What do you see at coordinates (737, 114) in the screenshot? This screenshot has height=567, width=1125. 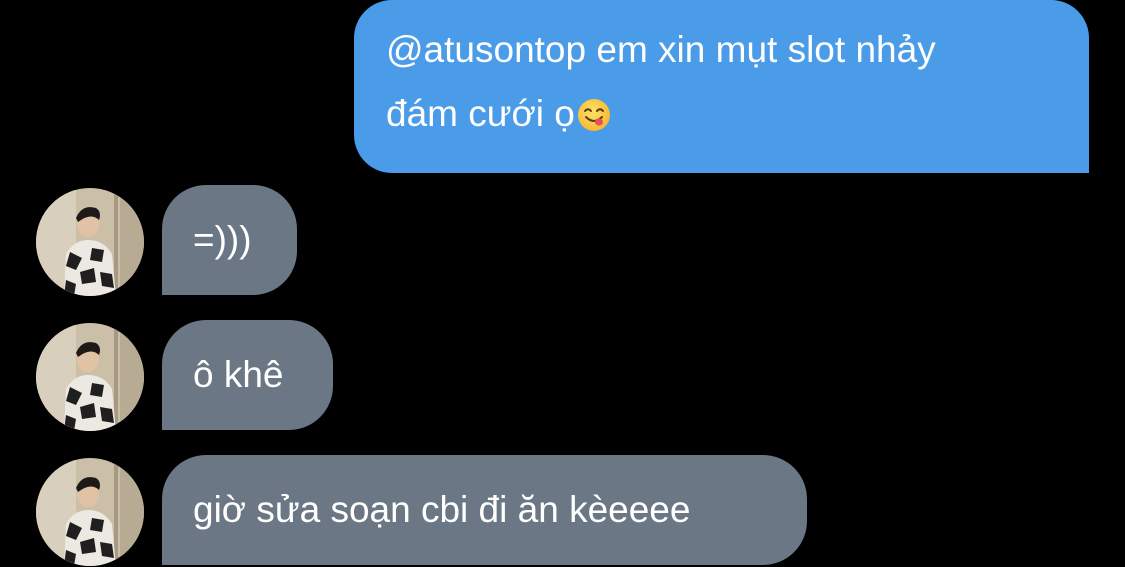 I see `outgoing-message-line-2-wrap: đám cưới ọ` at bounding box center [737, 114].